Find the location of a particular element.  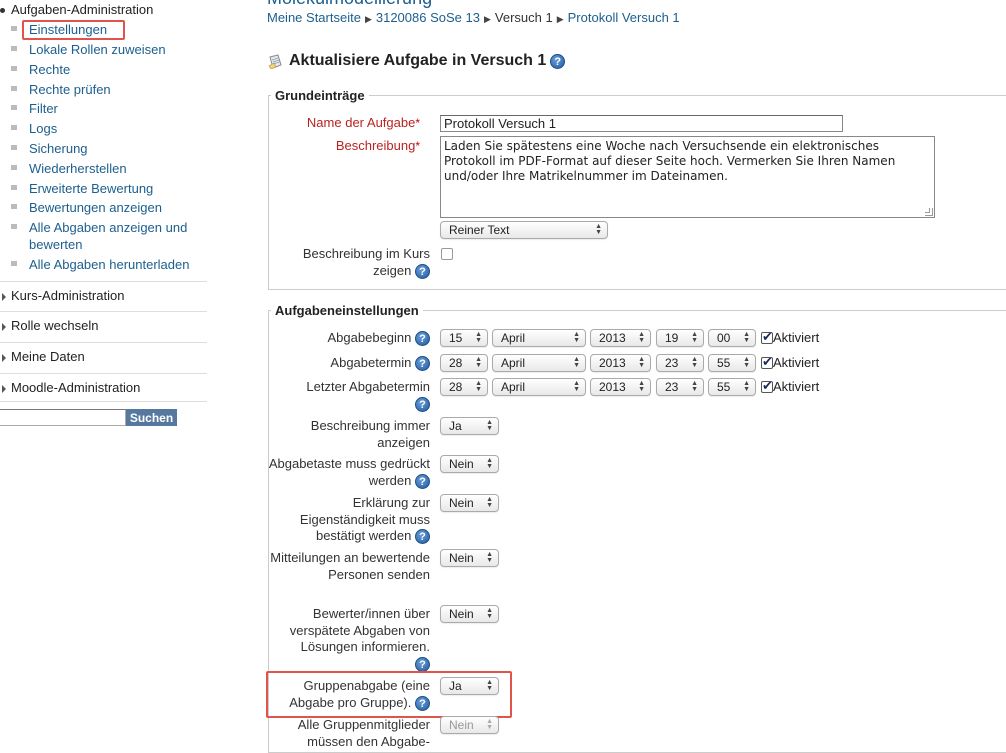

search-button: Suchen is located at coordinates (151, 417).